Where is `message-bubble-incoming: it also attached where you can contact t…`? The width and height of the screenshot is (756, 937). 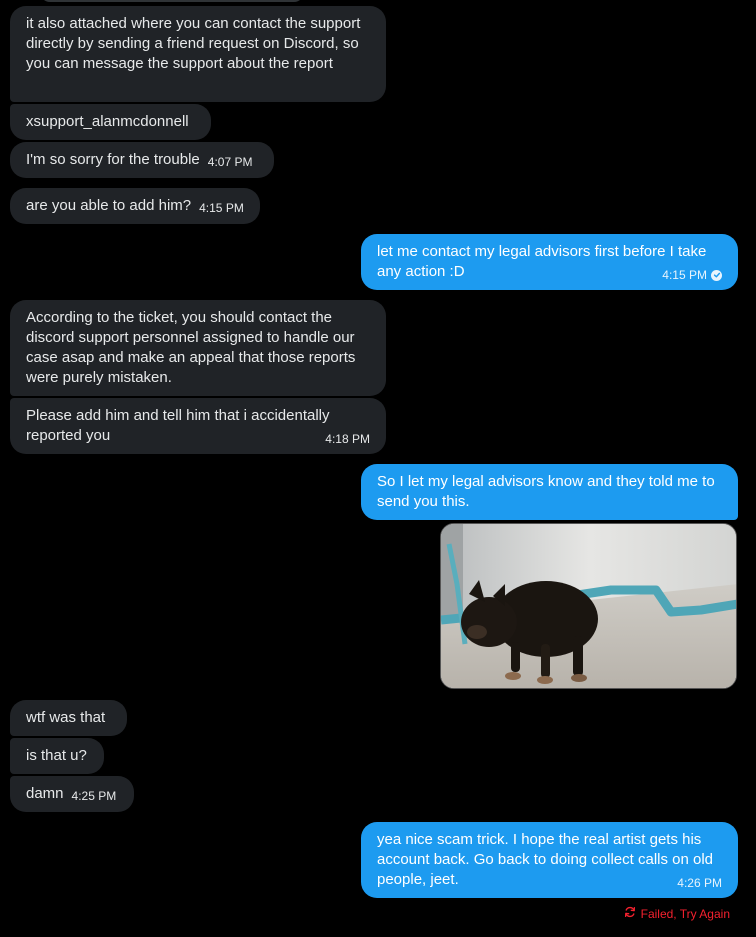 message-bubble-incoming: it also attached where you can contact t… is located at coordinates (198, 54).